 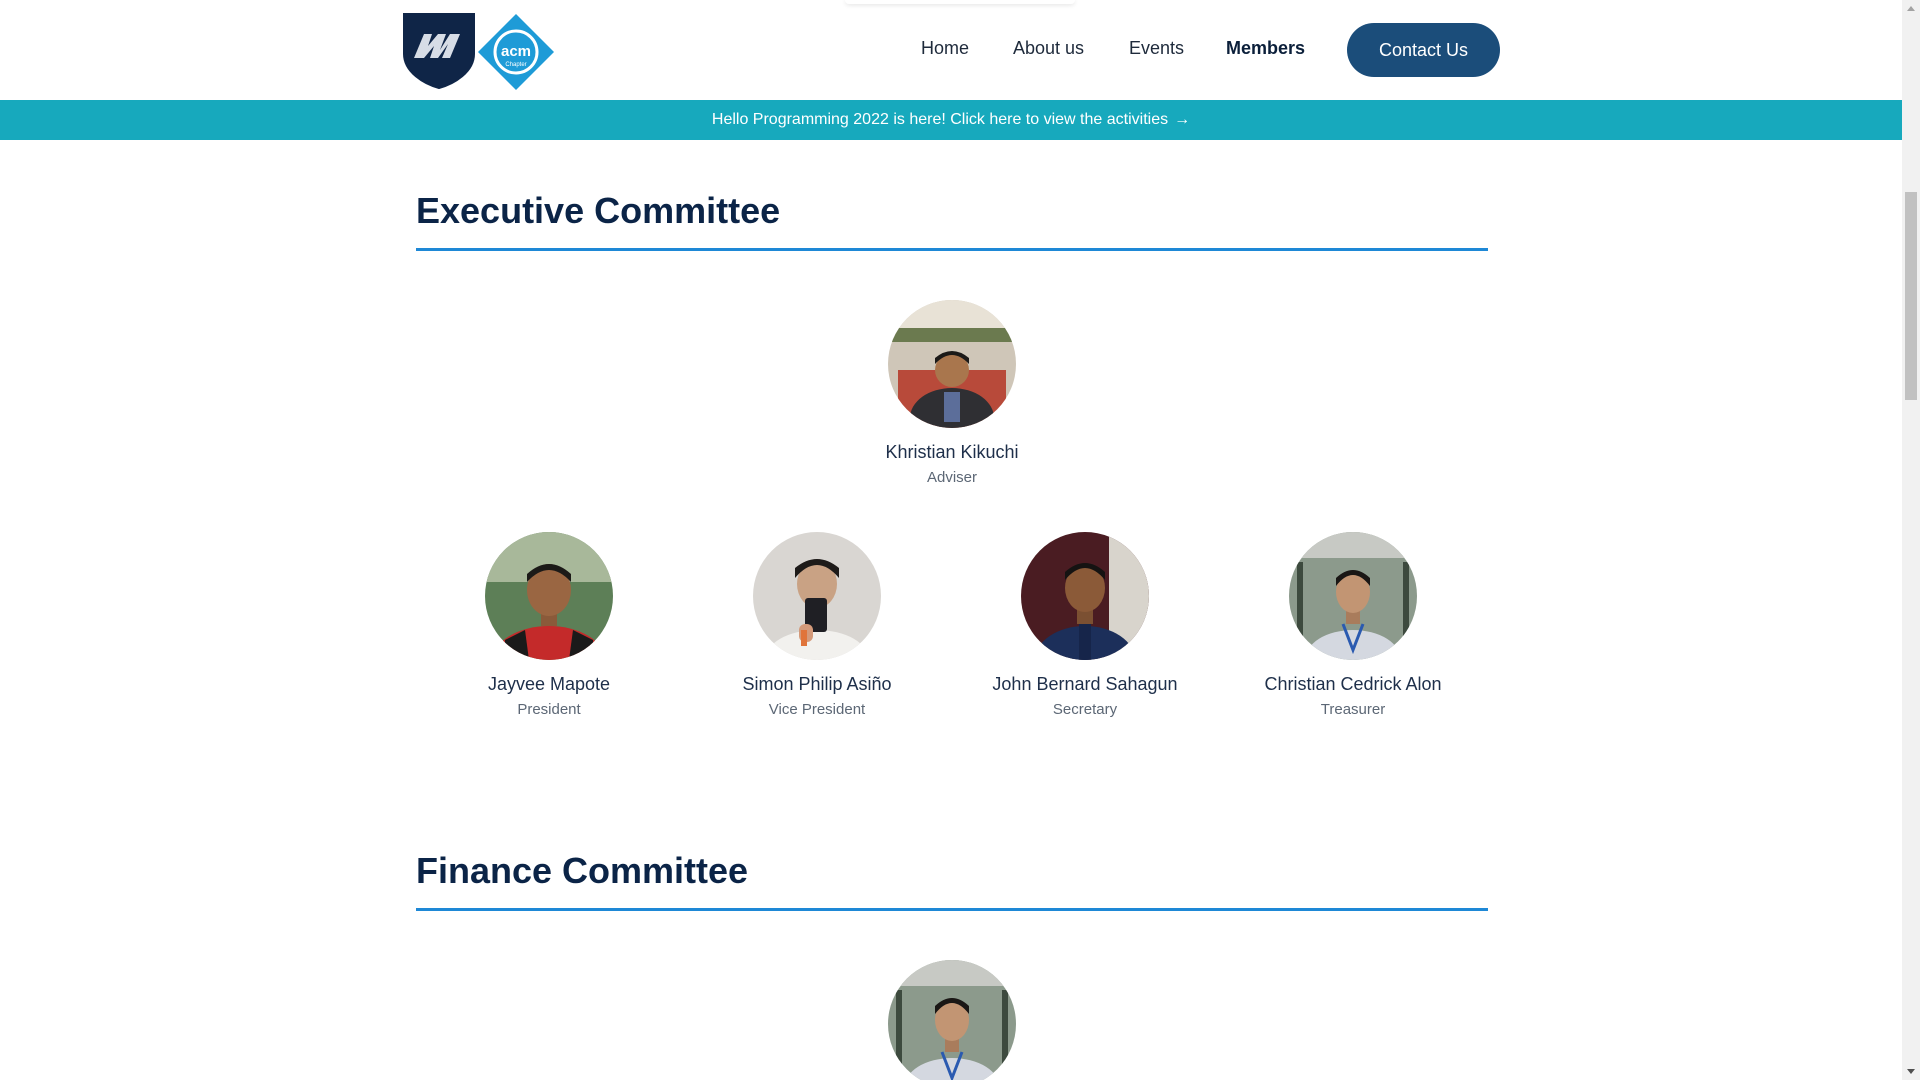 What do you see at coordinates (1911, 540) in the screenshot?
I see `vertical-scrollbar` at bounding box center [1911, 540].